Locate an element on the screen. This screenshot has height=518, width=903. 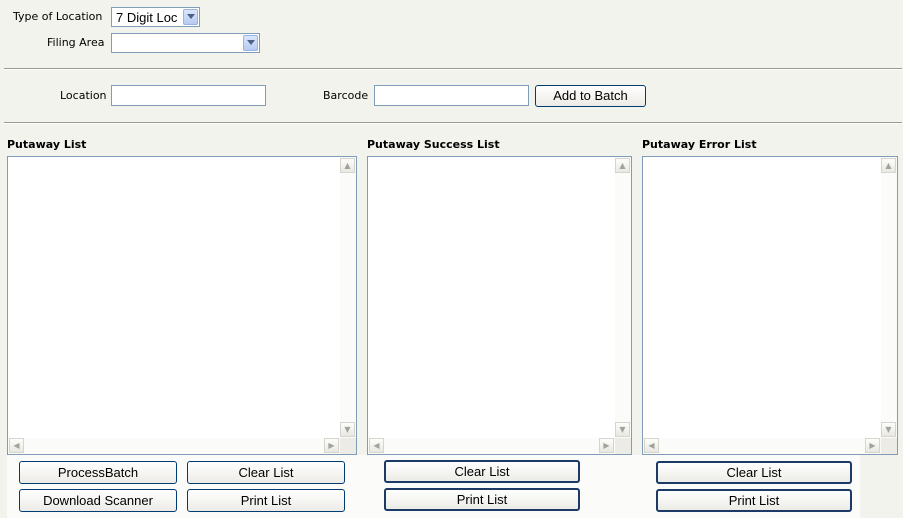
type-of-location-value: 7 Digit Loc is located at coordinates (147, 17).